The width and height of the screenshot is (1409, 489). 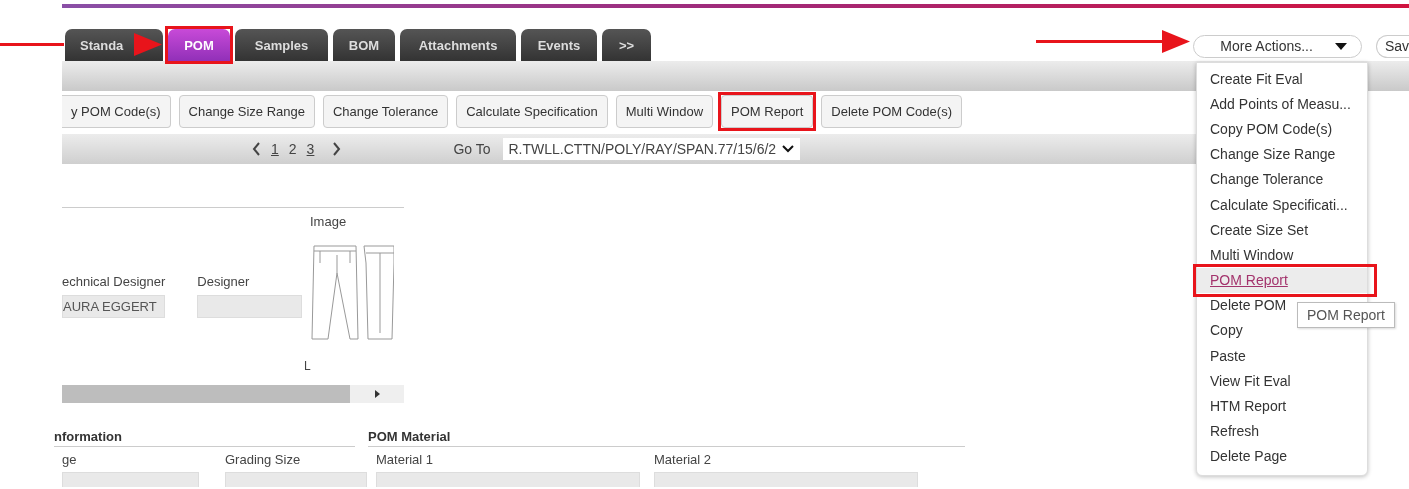 I want to click on section-title: nformation, so click(x=204, y=438).